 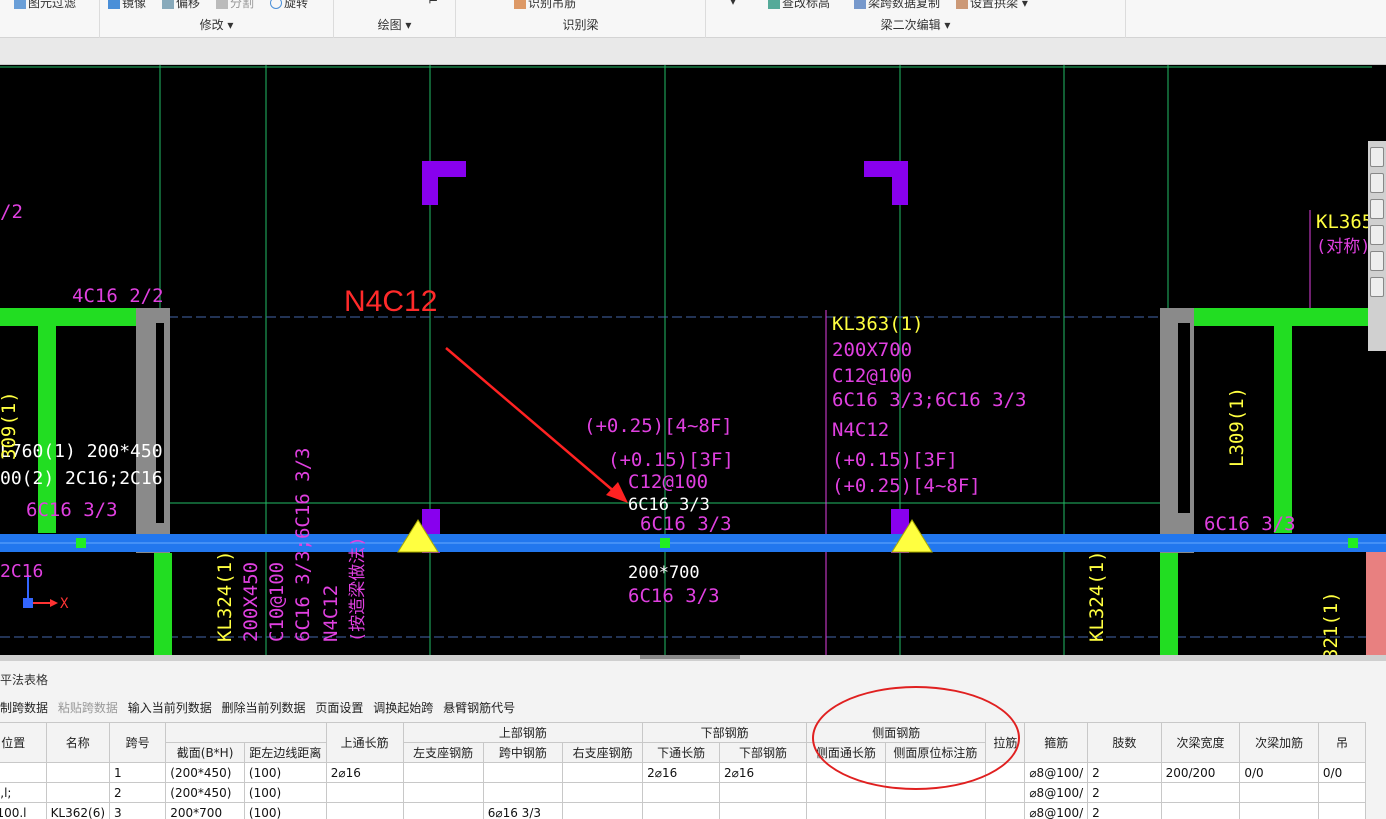 I want to click on input-column-data-button: 输入当前列数据, so click(x=170, y=708).